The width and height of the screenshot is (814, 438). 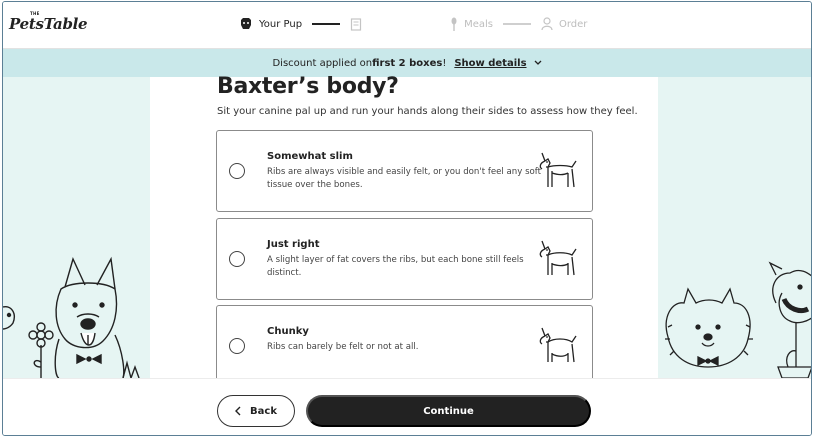 What do you see at coordinates (413, 24) in the screenshot?
I see `progress-steps: Your Pup Meals Order` at bounding box center [413, 24].